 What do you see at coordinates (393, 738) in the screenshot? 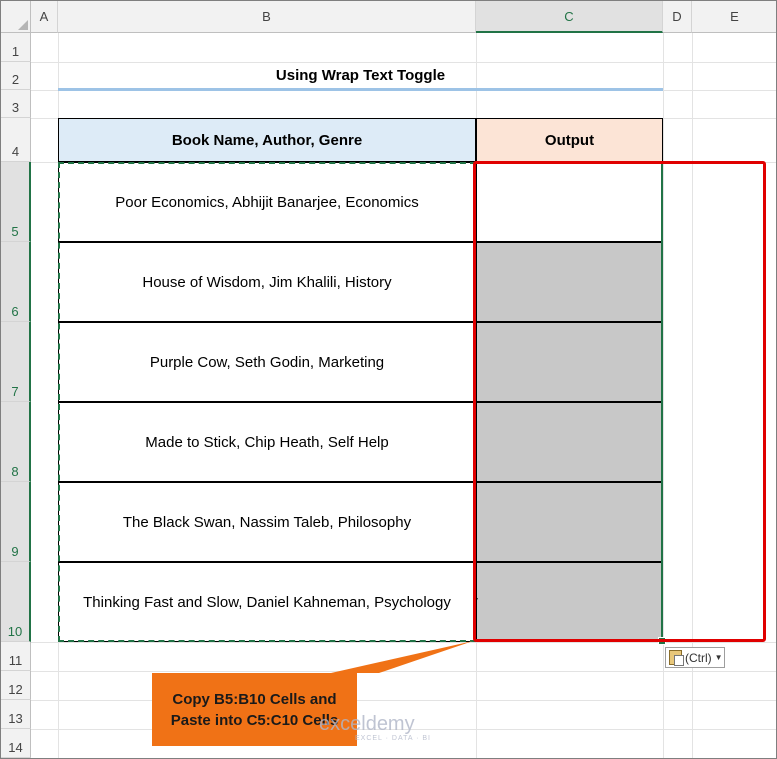
I see `watermark-tagline: EXCEL · DATA · BI` at bounding box center [393, 738].